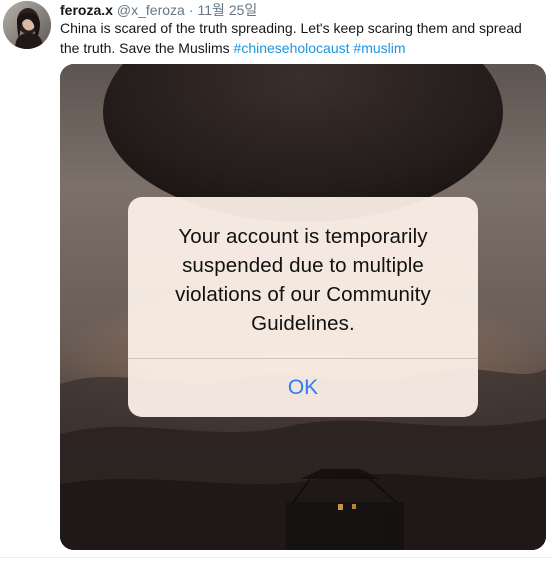 The image size is (552, 562). I want to click on avatar-icon, so click(27, 25).